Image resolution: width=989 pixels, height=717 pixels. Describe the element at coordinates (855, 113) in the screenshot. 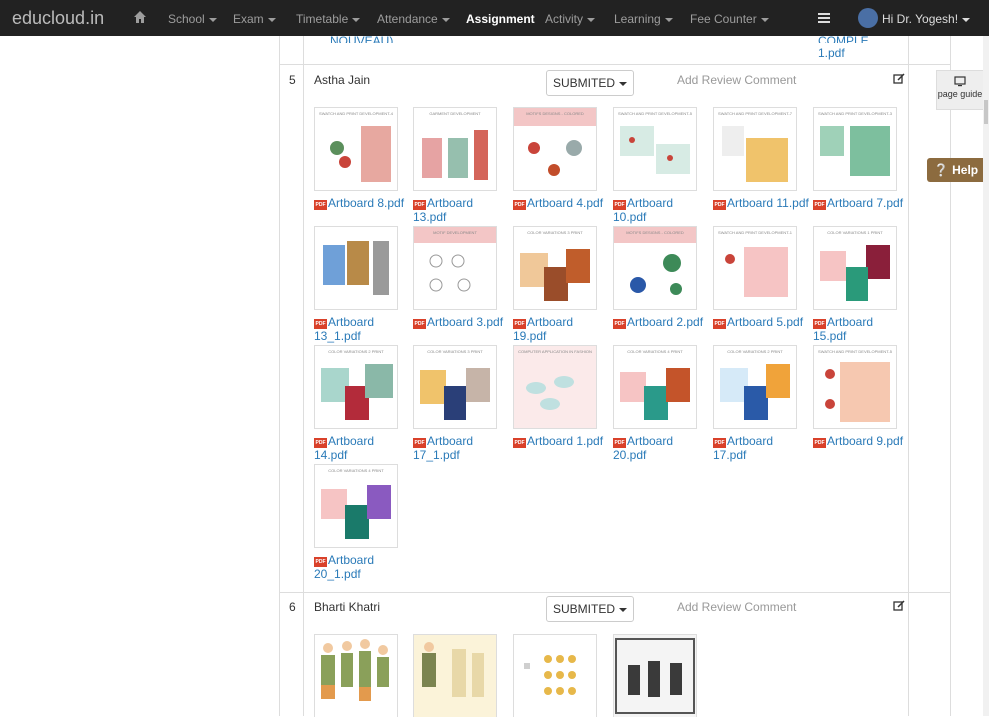

I see `thumbnail-caption: SWATCH AND PRINT DEVELOPMENT-3` at that location.